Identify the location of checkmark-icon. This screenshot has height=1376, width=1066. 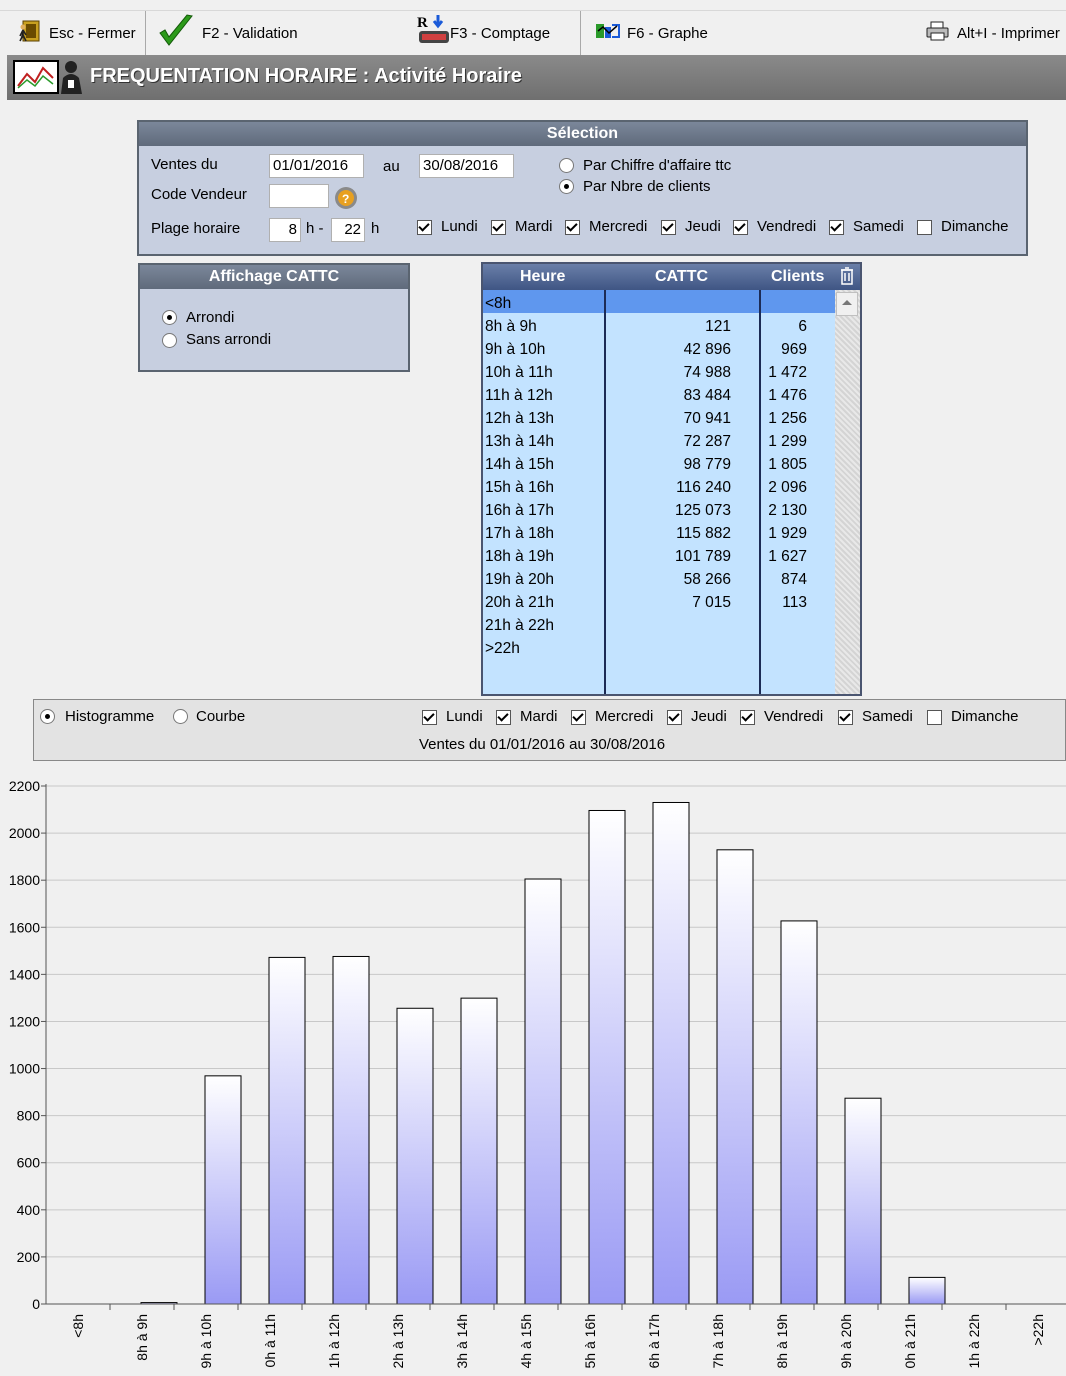
(176, 33).